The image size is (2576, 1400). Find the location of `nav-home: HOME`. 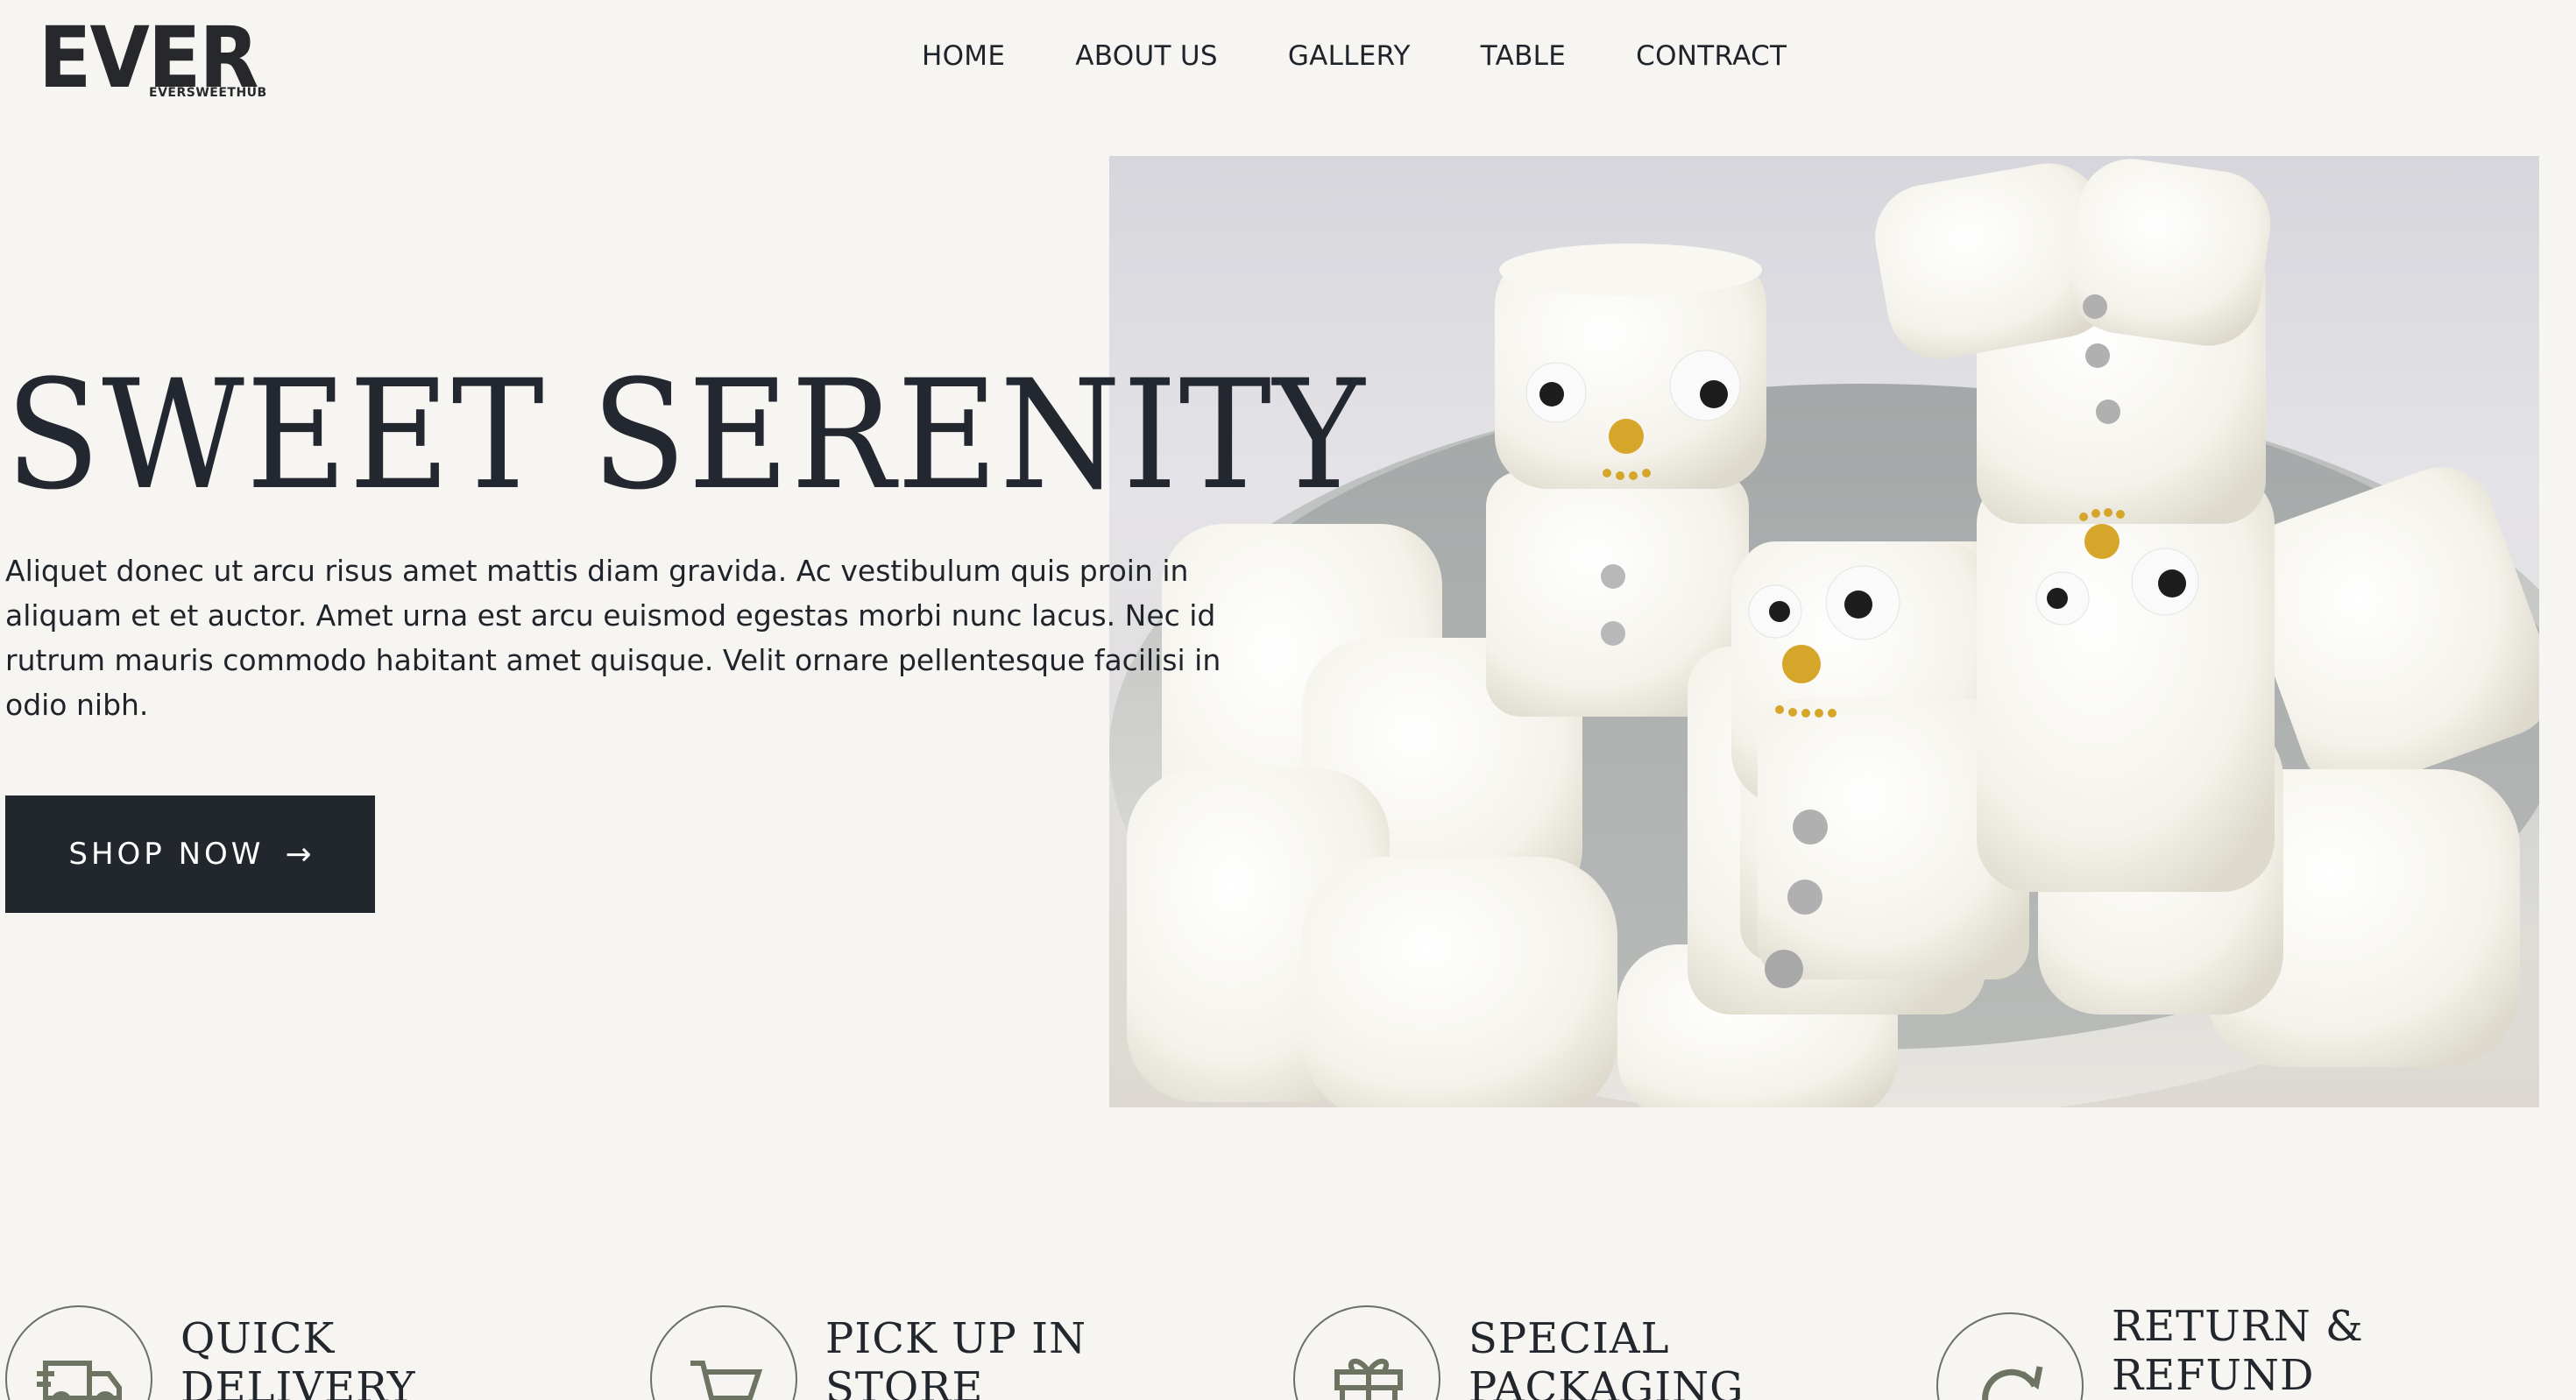

nav-home: HOME is located at coordinates (963, 56).